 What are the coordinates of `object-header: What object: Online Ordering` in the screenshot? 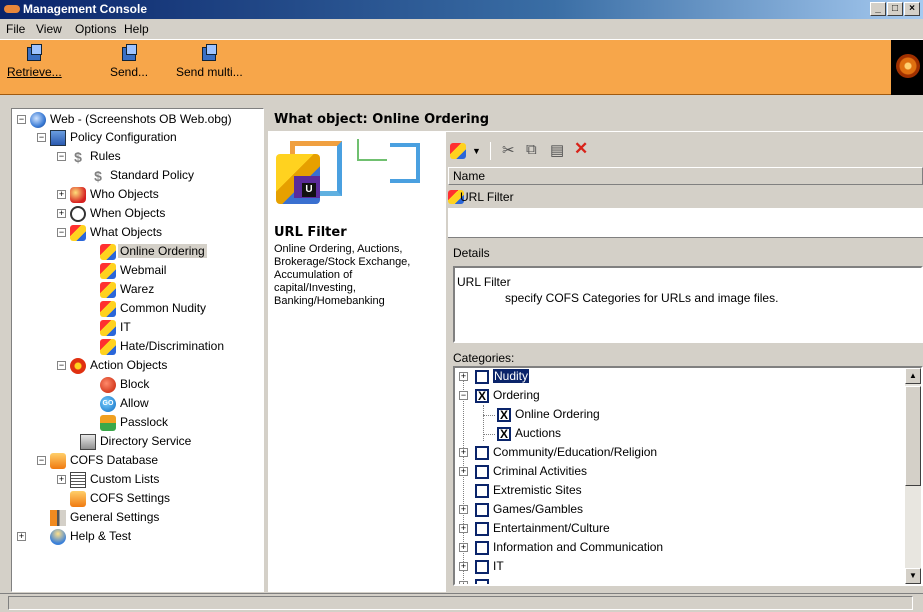 It's located at (595, 120).